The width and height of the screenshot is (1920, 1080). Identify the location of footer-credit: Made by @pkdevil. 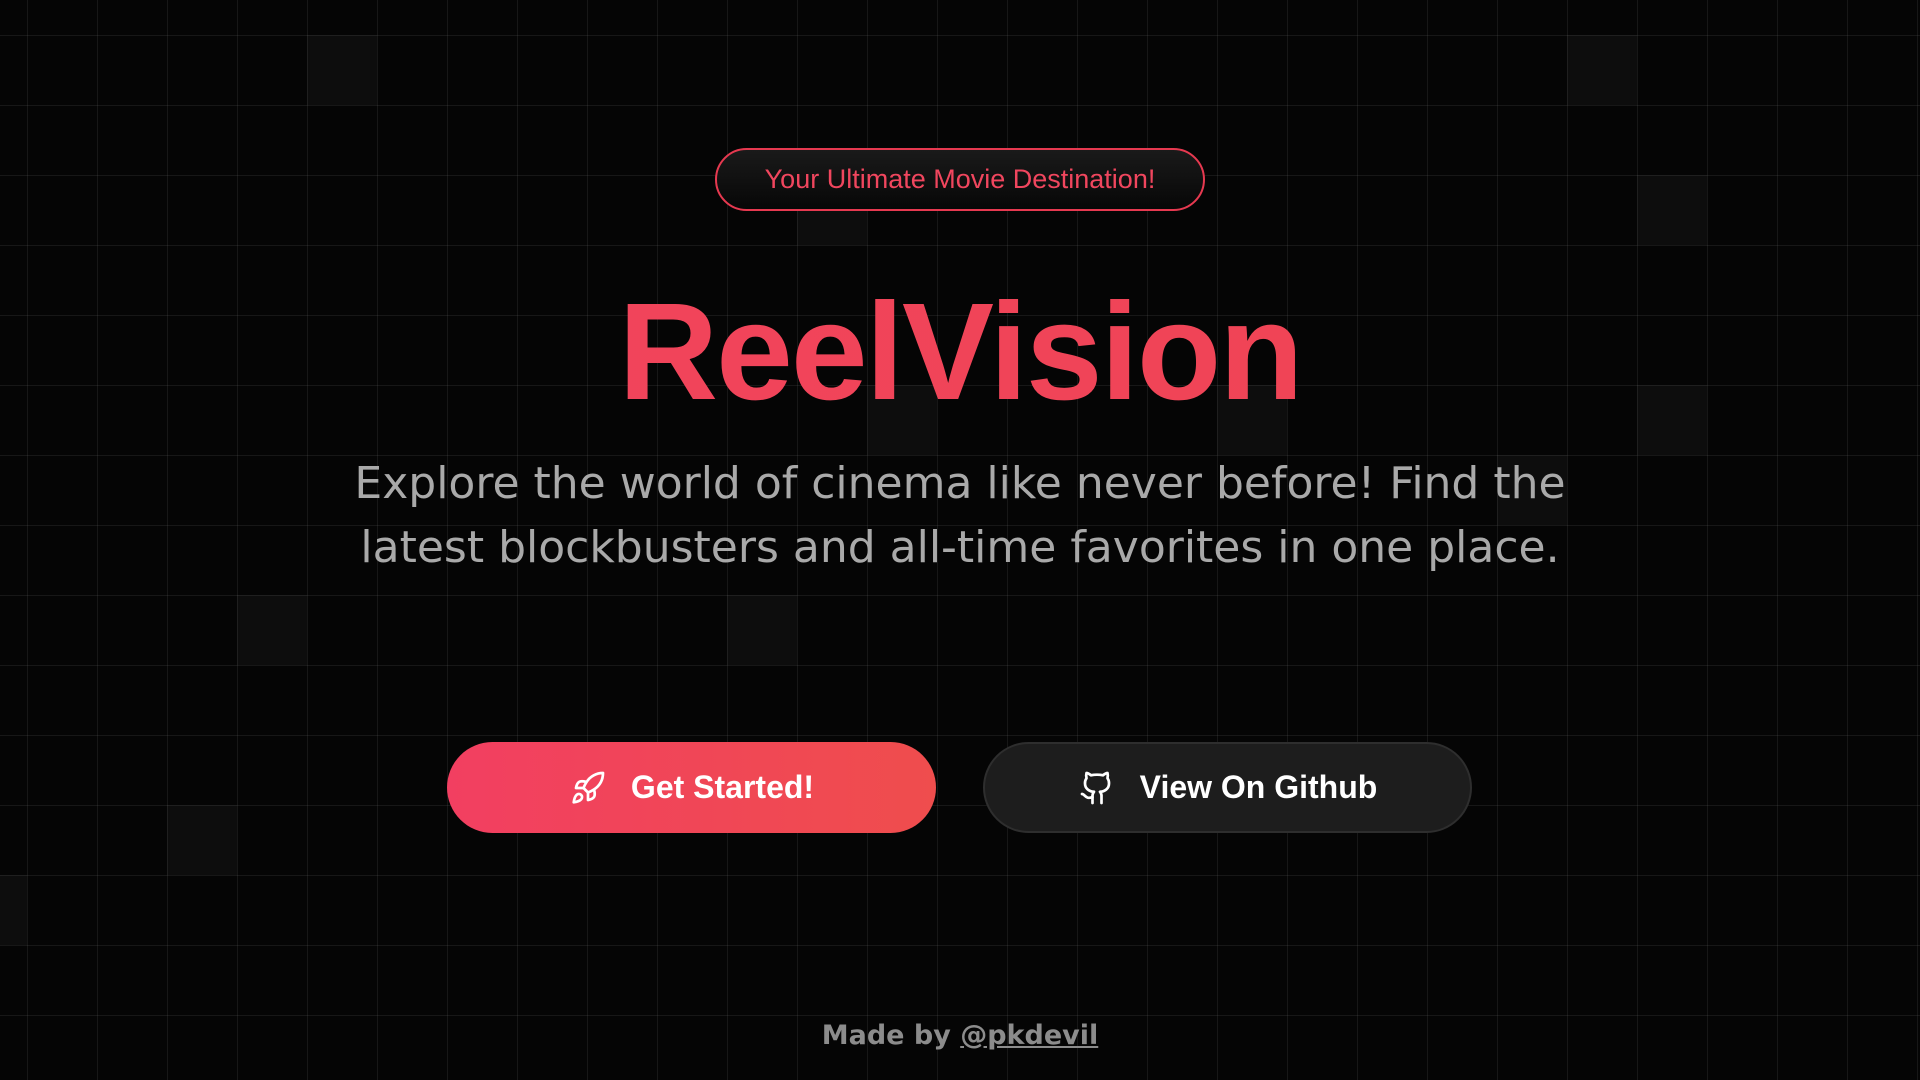
(960, 1035).